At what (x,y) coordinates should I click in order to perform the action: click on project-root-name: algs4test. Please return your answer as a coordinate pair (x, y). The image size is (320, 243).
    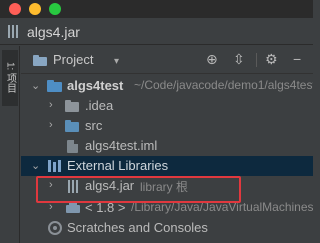
    Looking at the image, I should click on (95, 85).